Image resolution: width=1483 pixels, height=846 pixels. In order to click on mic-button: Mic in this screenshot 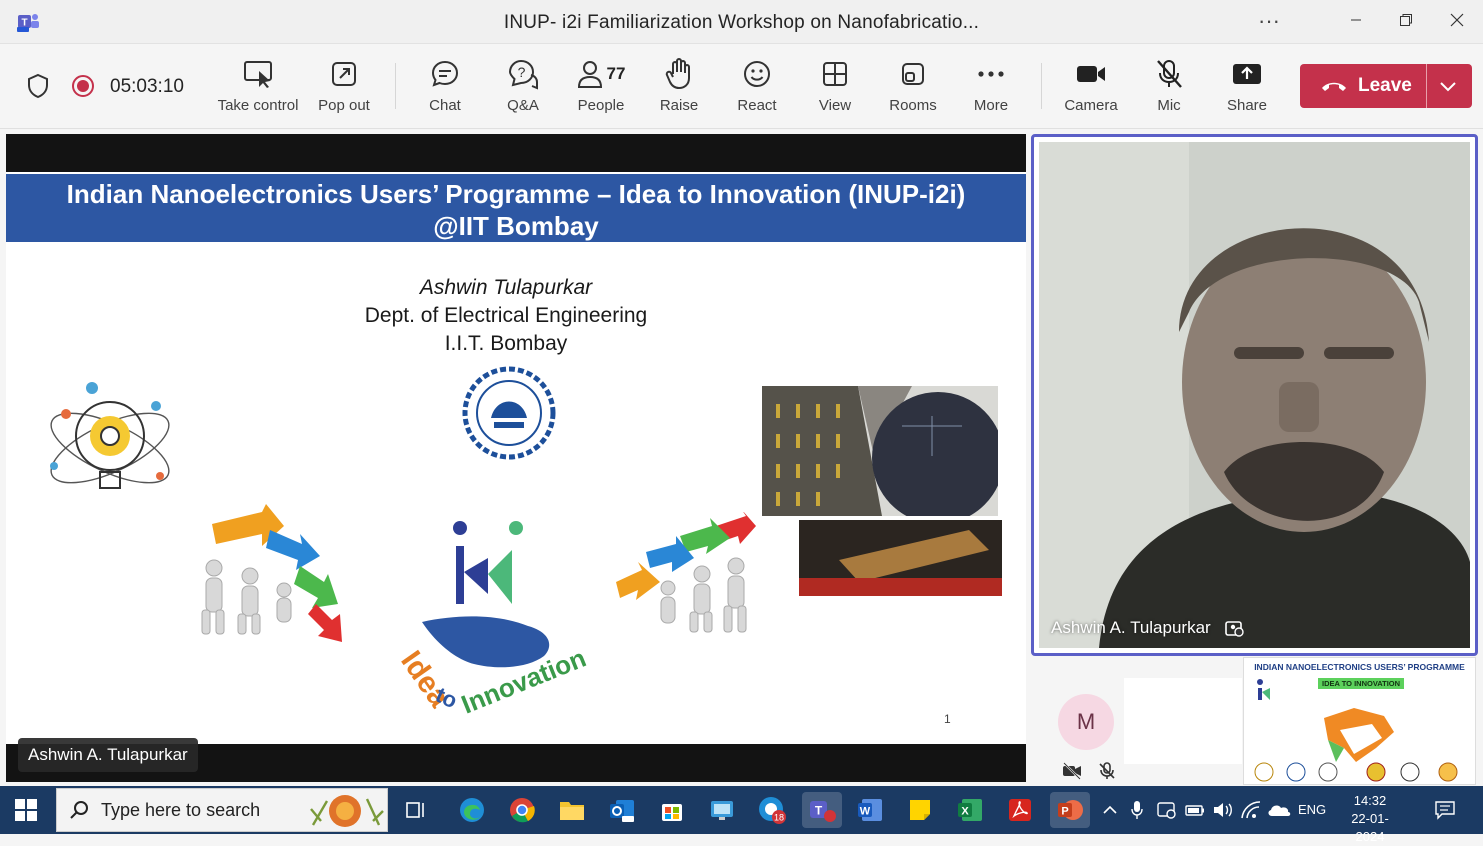, I will do `click(1169, 88)`.